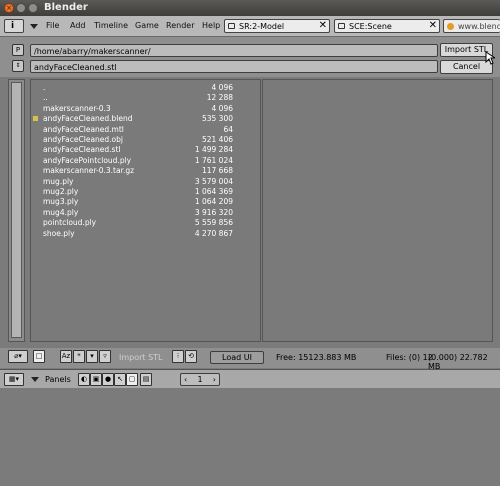  I want to click on file-name: andyFaceCleaned.obj, so click(83, 139).